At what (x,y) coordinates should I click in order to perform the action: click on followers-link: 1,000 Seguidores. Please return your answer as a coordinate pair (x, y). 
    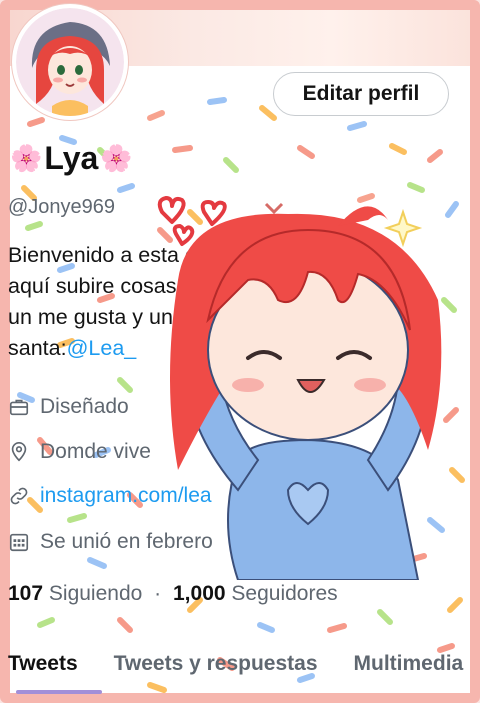
    Looking at the image, I should click on (255, 593).